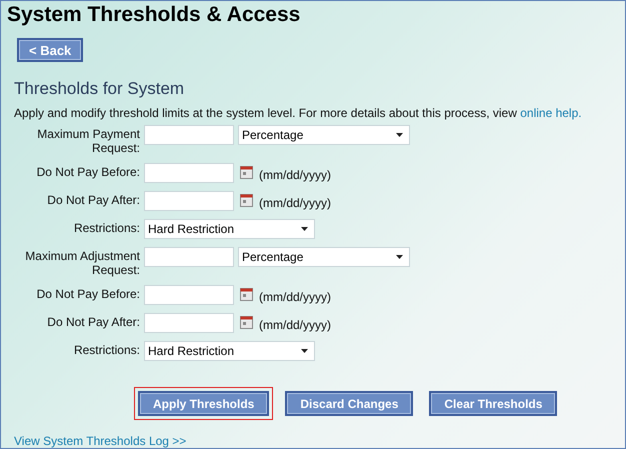 This screenshot has width=626, height=449. What do you see at coordinates (493, 403) in the screenshot?
I see `action-button: Clear Thresholds` at bounding box center [493, 403].